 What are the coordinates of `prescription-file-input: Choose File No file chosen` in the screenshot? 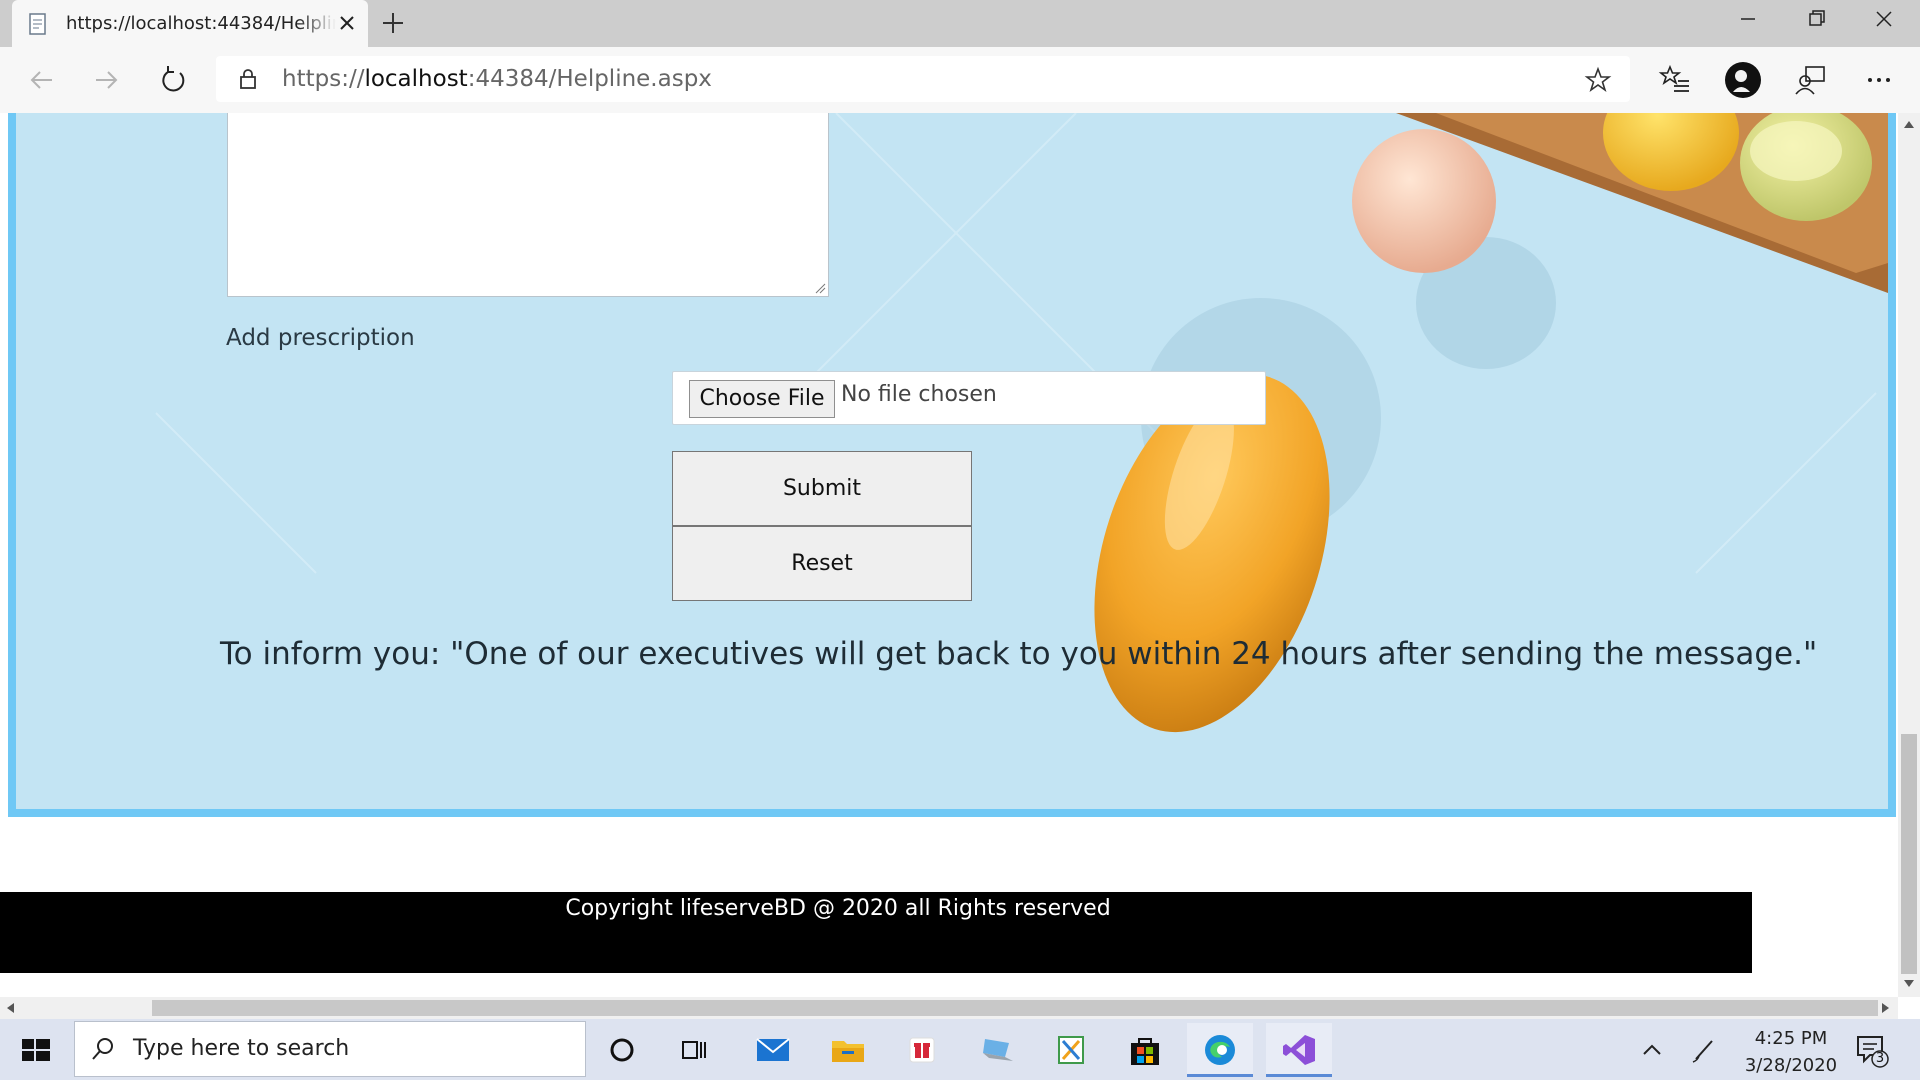 It's located at (969, 398).